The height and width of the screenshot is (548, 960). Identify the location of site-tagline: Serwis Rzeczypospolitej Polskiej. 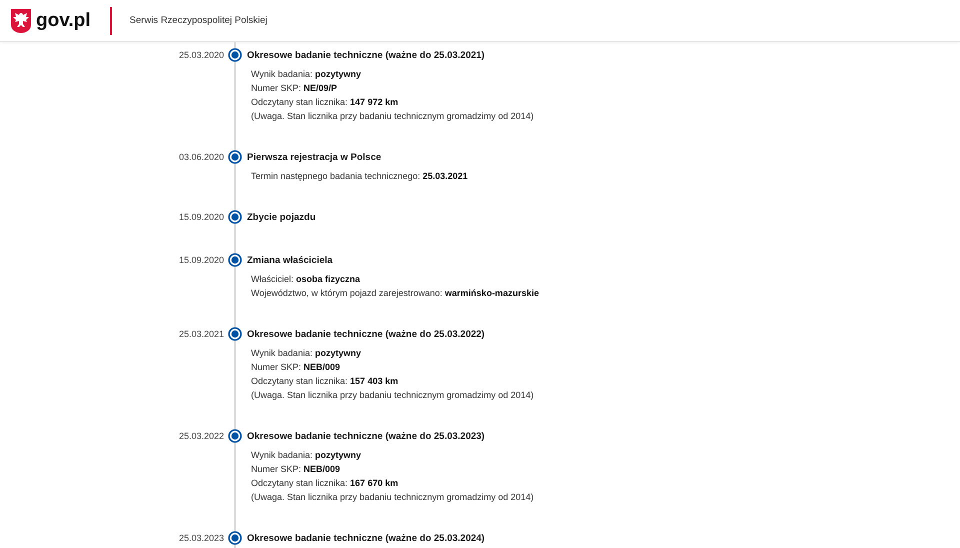
(199, 20).